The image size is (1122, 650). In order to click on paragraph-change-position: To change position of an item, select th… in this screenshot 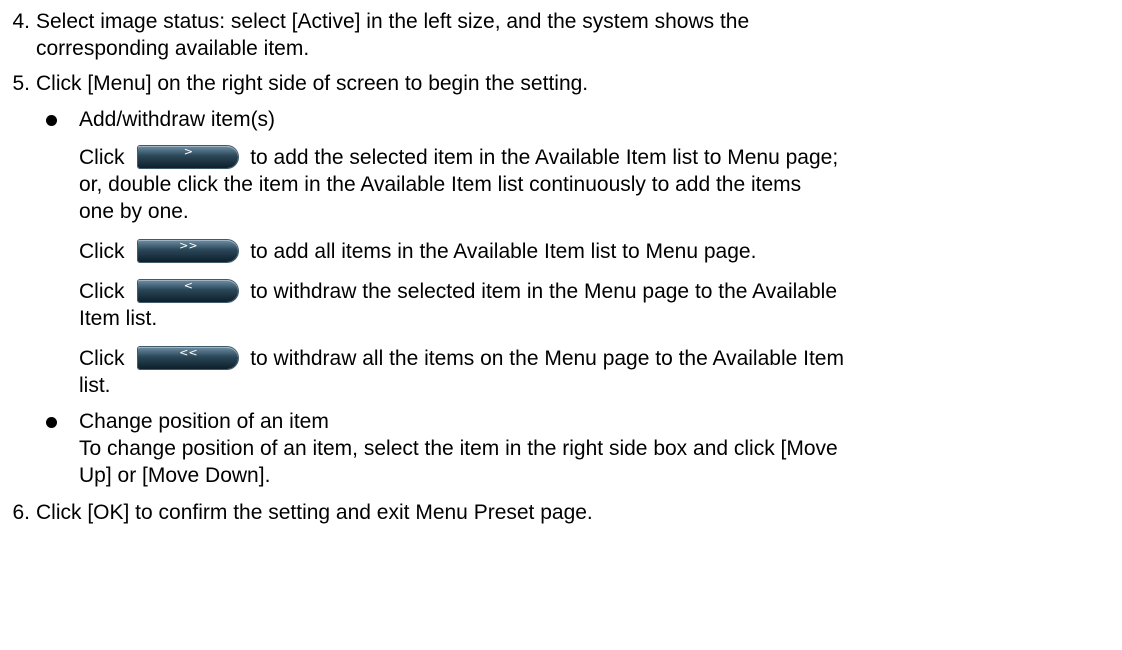, I will do `click(561, 462)`.